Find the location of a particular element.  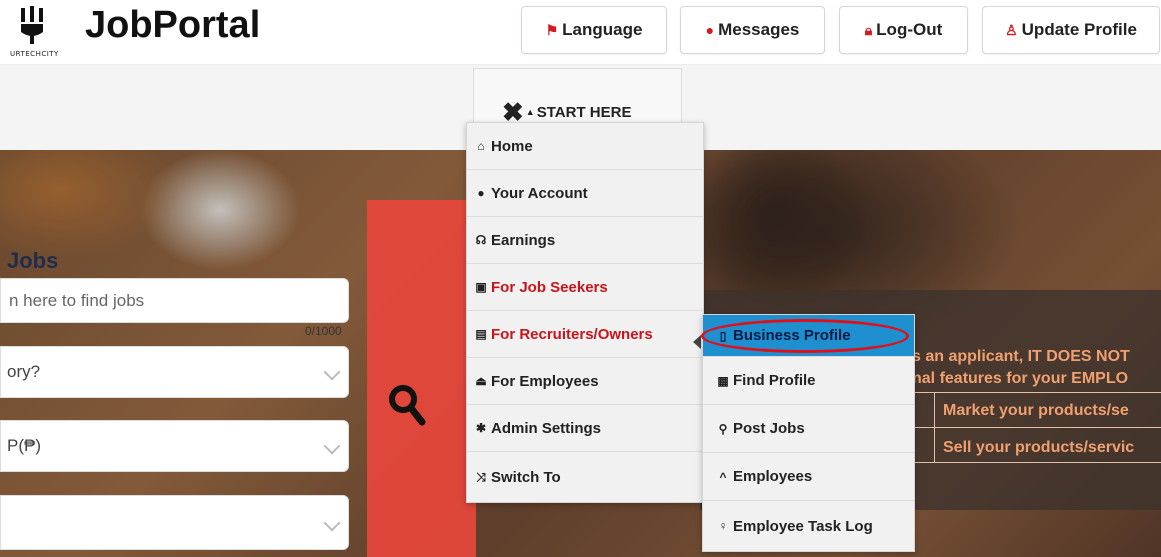

employees-icon: ⏏ is located at coordinates (481, 381).